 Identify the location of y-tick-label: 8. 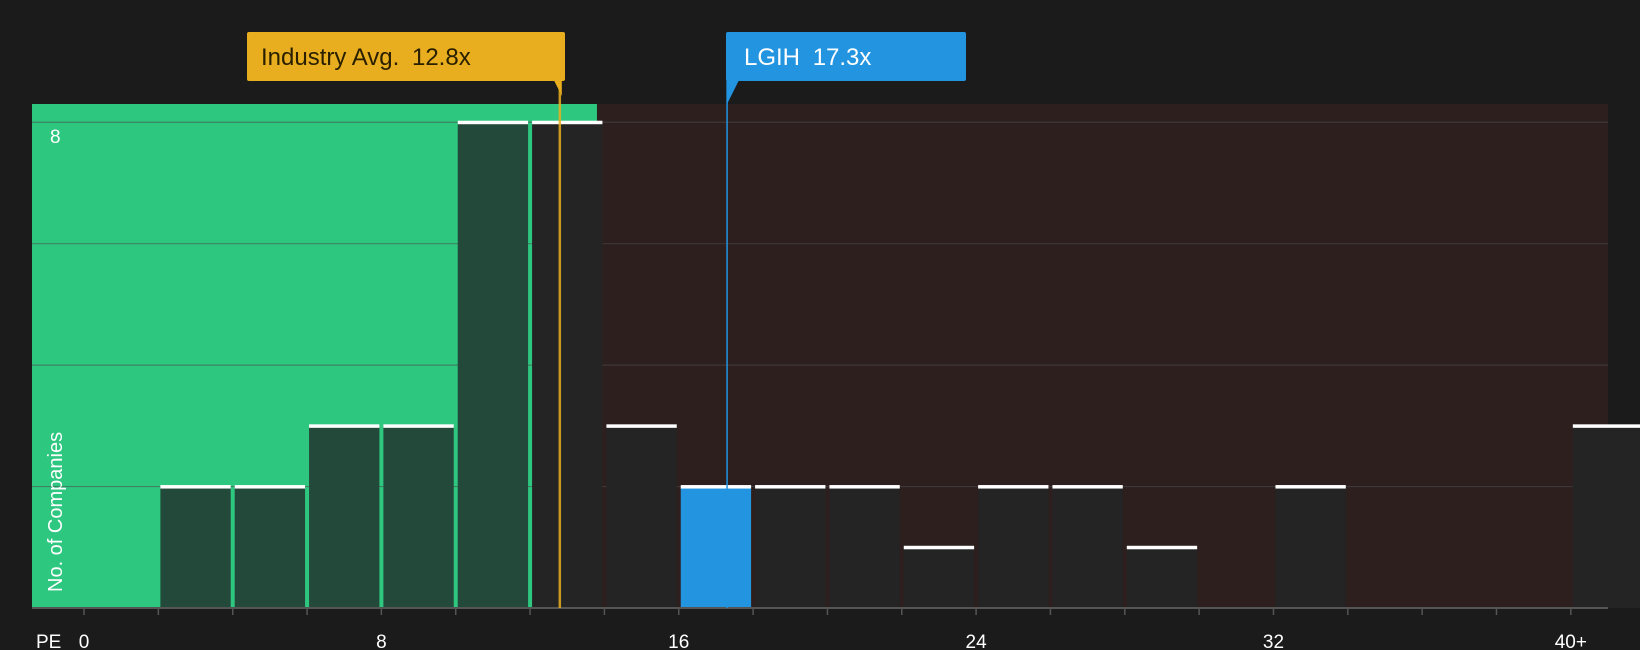
(55, 137).